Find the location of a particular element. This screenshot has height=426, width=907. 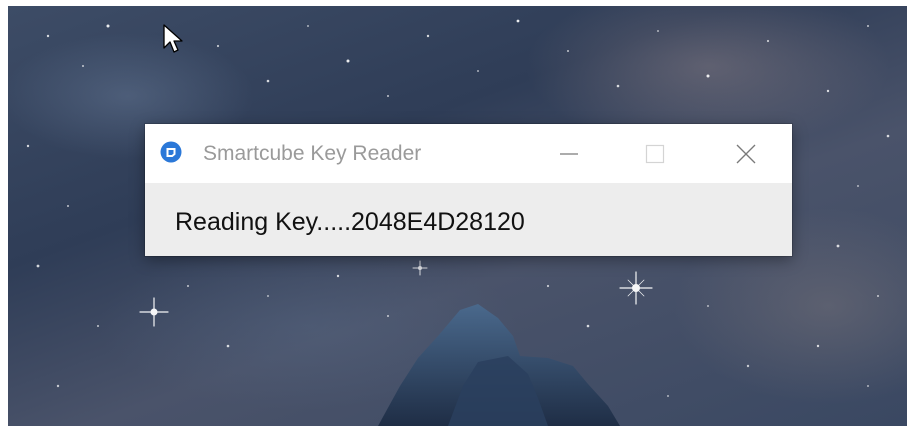

maximize-icon is located at coordinates (655, 153).